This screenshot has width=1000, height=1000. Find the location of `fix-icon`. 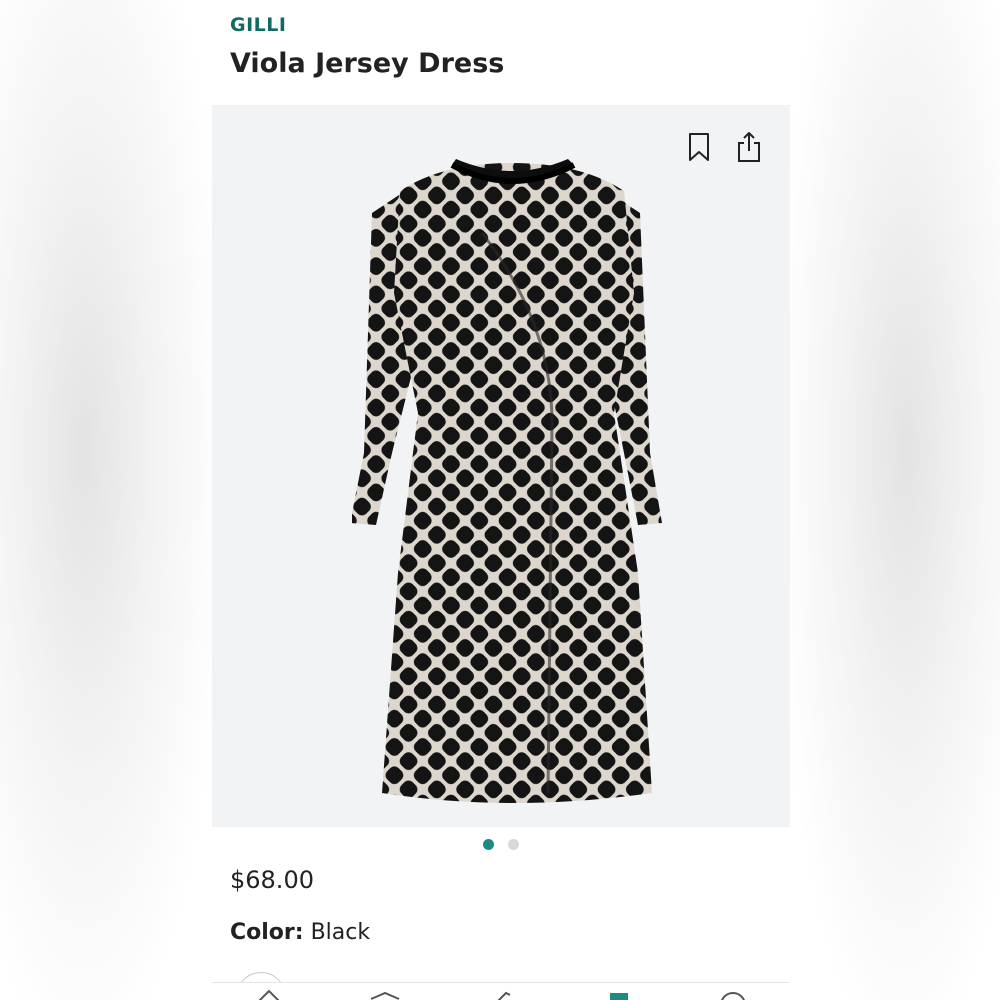

fix-icon is located at coordinates (619, 996).